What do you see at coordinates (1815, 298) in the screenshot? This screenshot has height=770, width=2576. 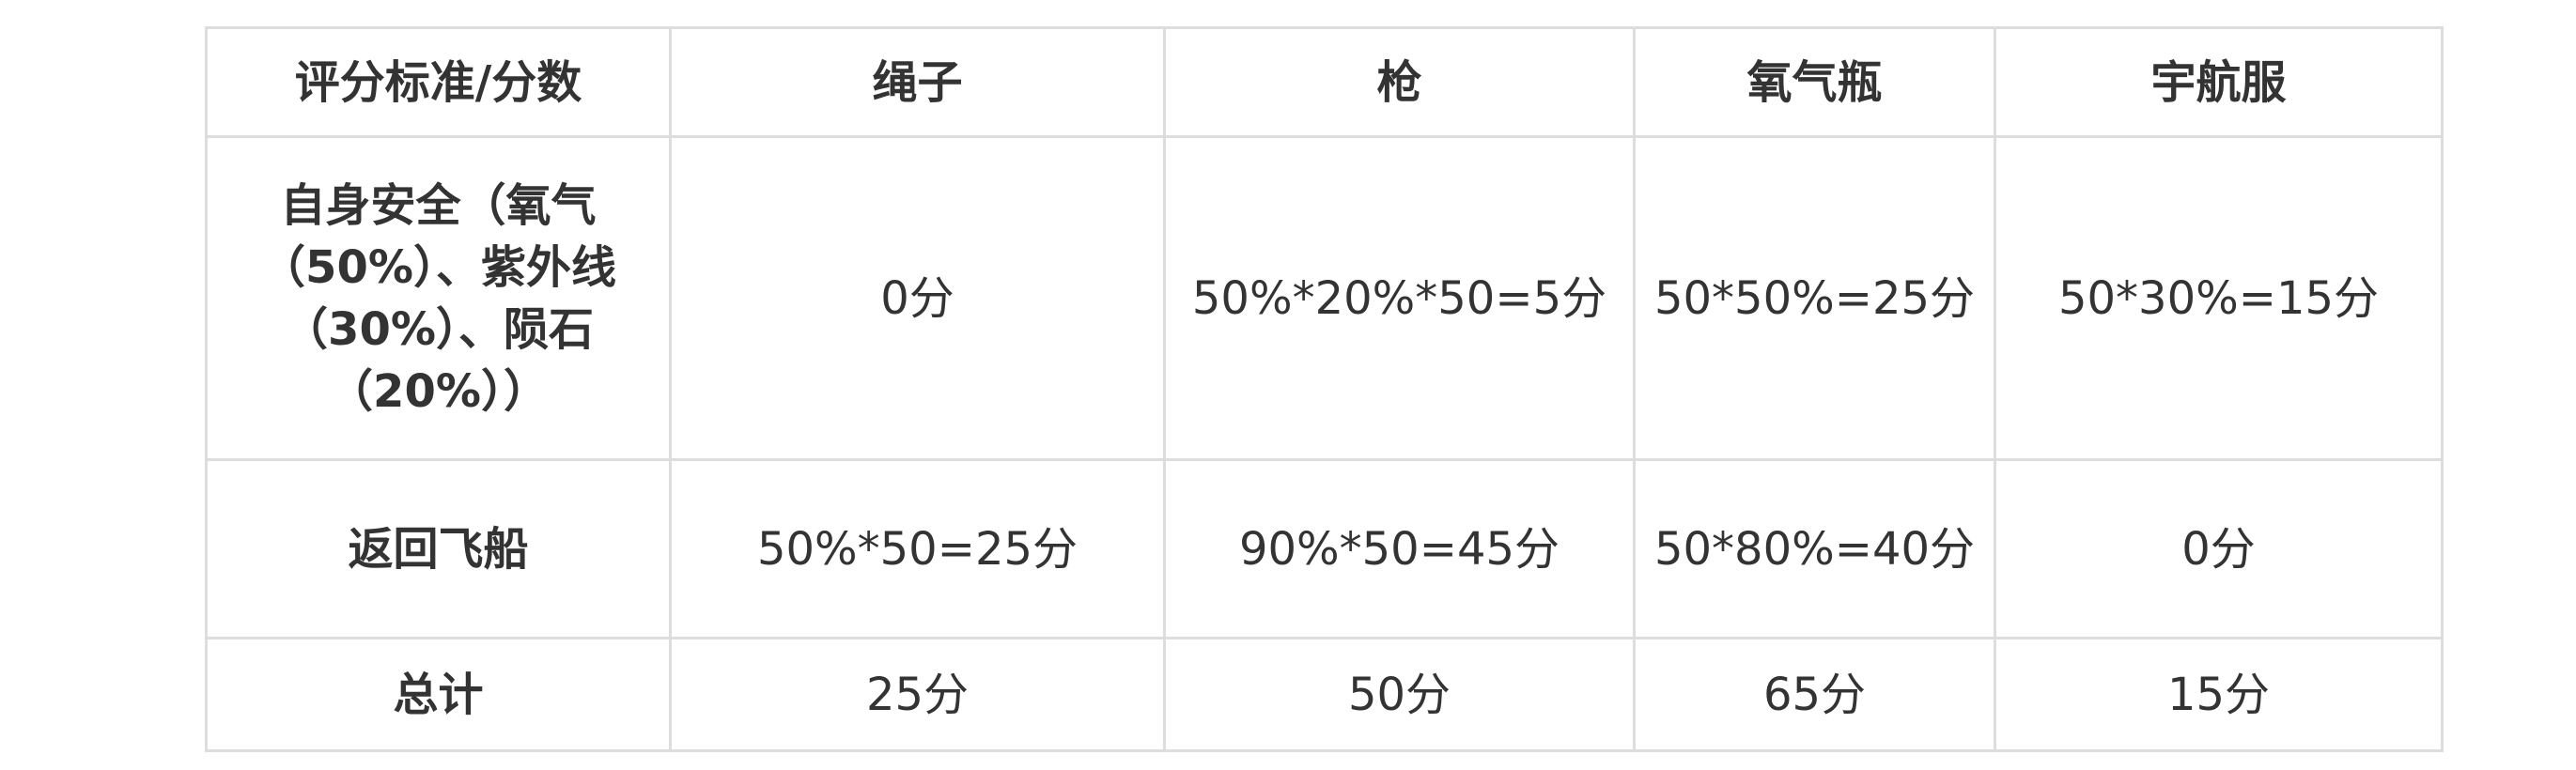 I see `table-cell: 50*50%=25分` at bounding box center [1815, 298].